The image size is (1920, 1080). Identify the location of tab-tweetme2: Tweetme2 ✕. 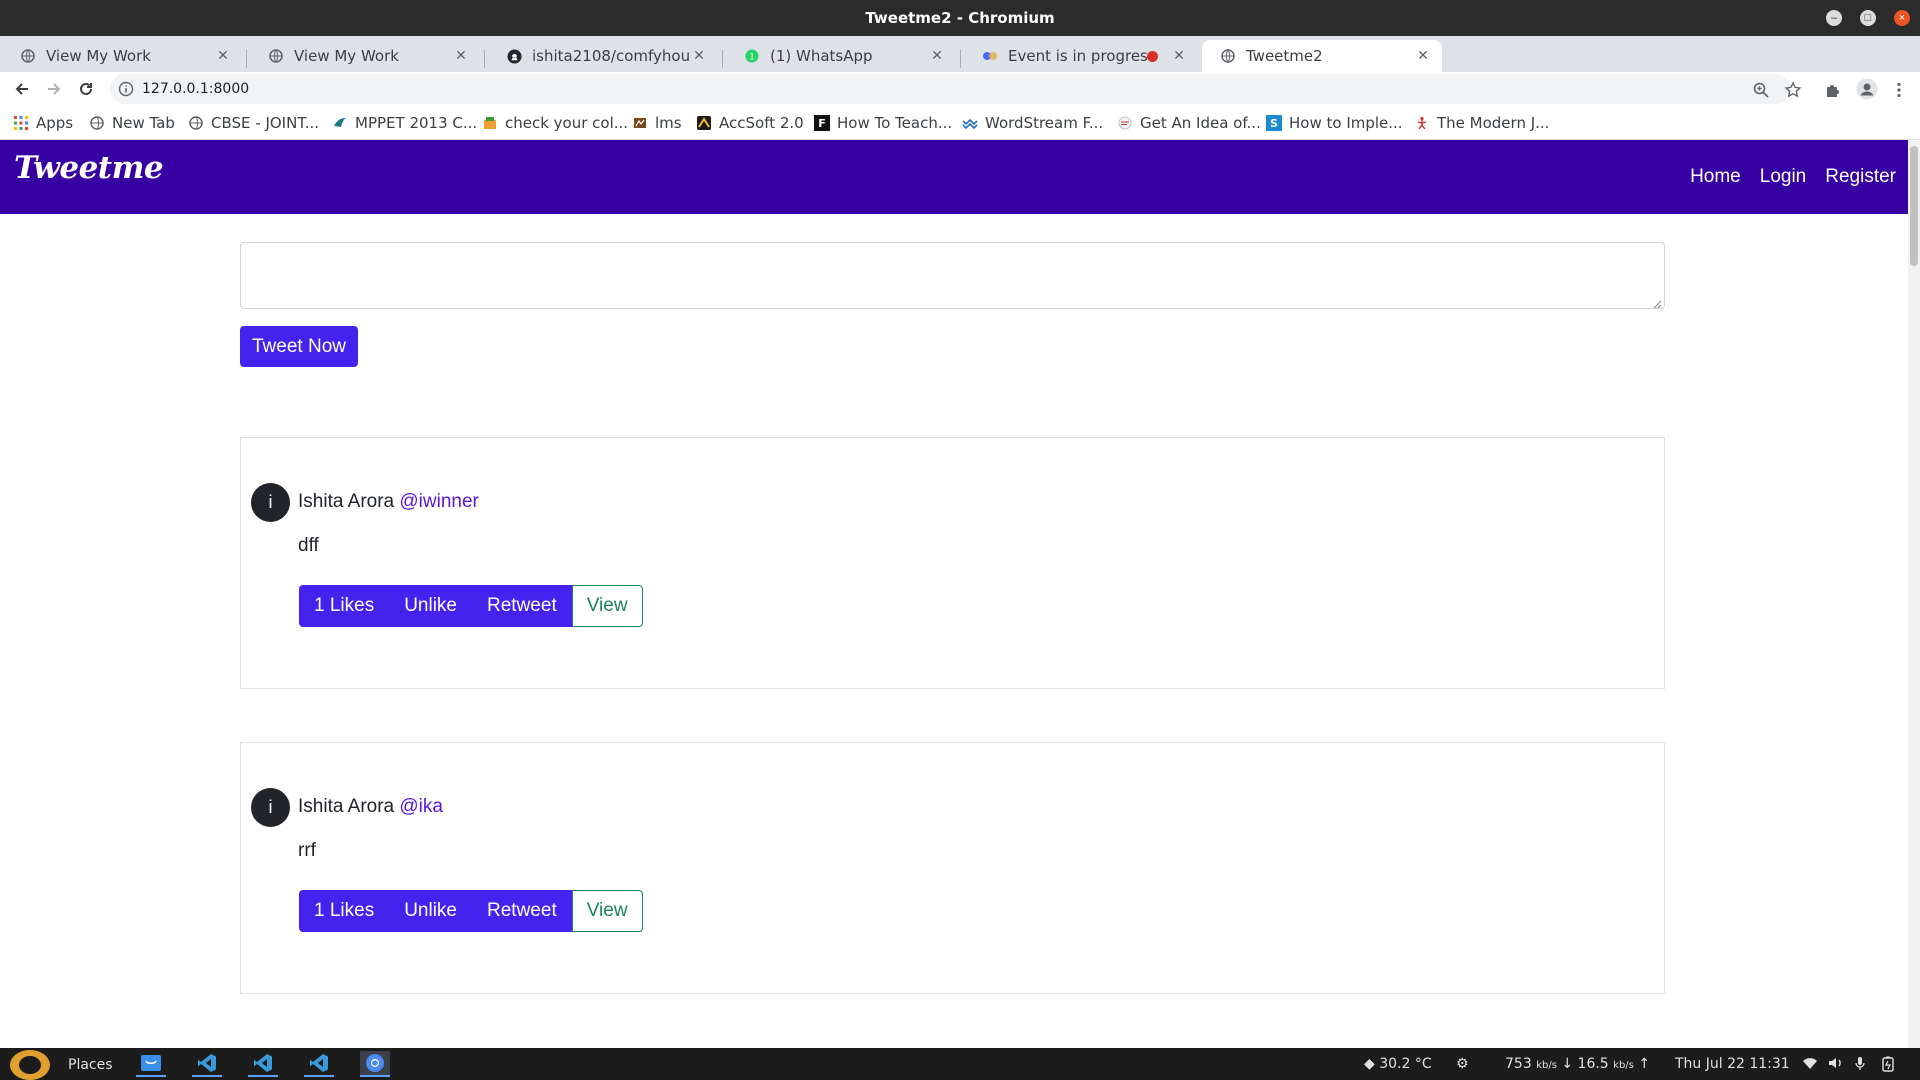
(1322, 56).